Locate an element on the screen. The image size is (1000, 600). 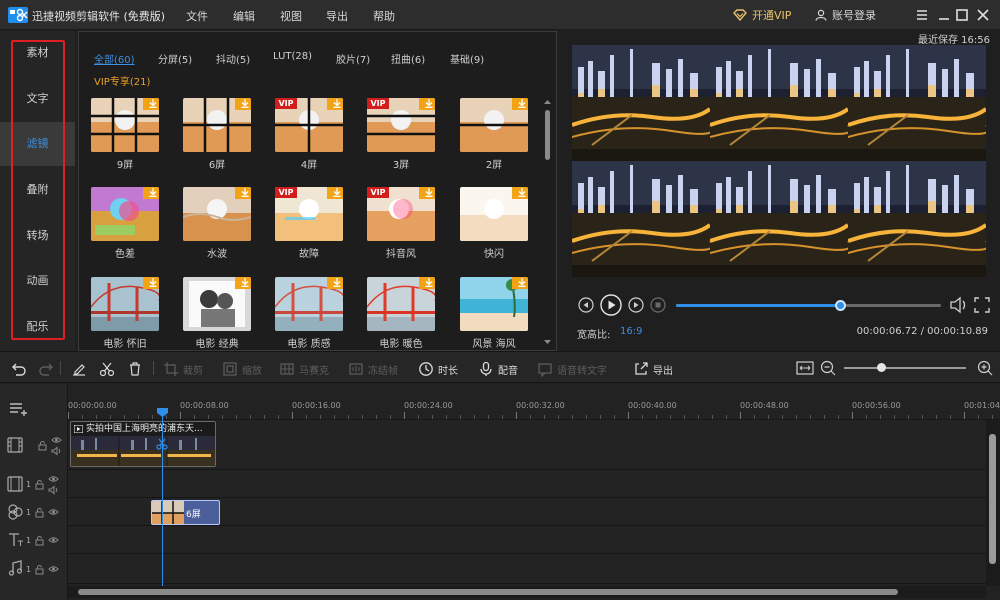
maximize-icon is located at coordinates (962, 15).